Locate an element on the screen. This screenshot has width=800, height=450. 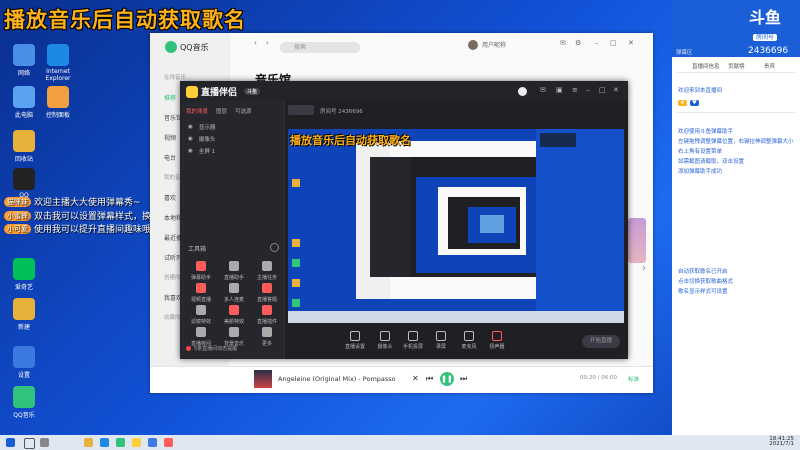
tool-item: 直播答题 is located at coordinates (267, 293).